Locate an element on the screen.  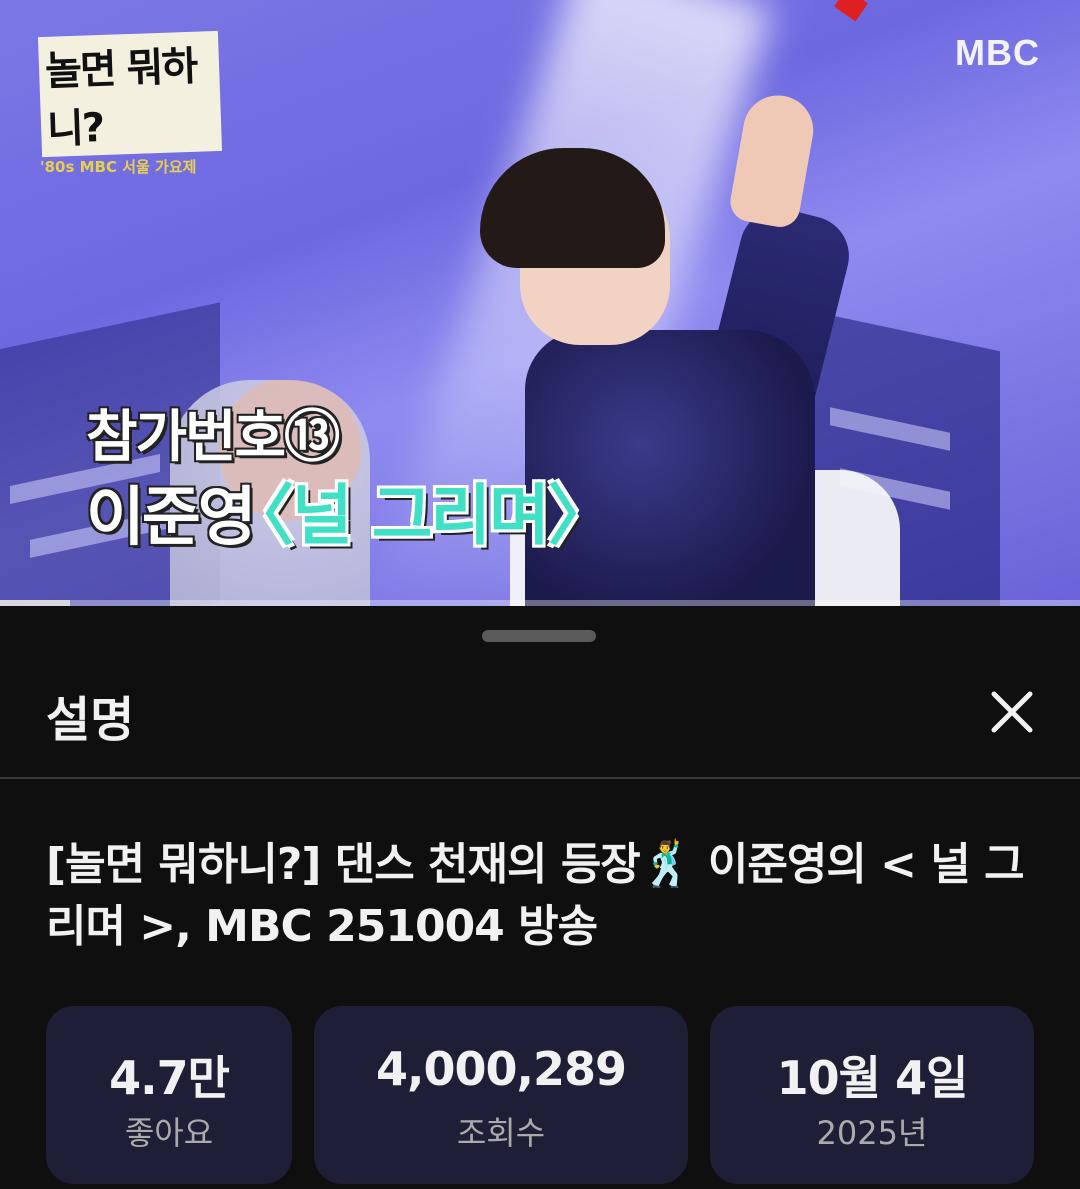
upload-date-stat: 10월 4일 2025년 is located at coordinates (872, 1095).